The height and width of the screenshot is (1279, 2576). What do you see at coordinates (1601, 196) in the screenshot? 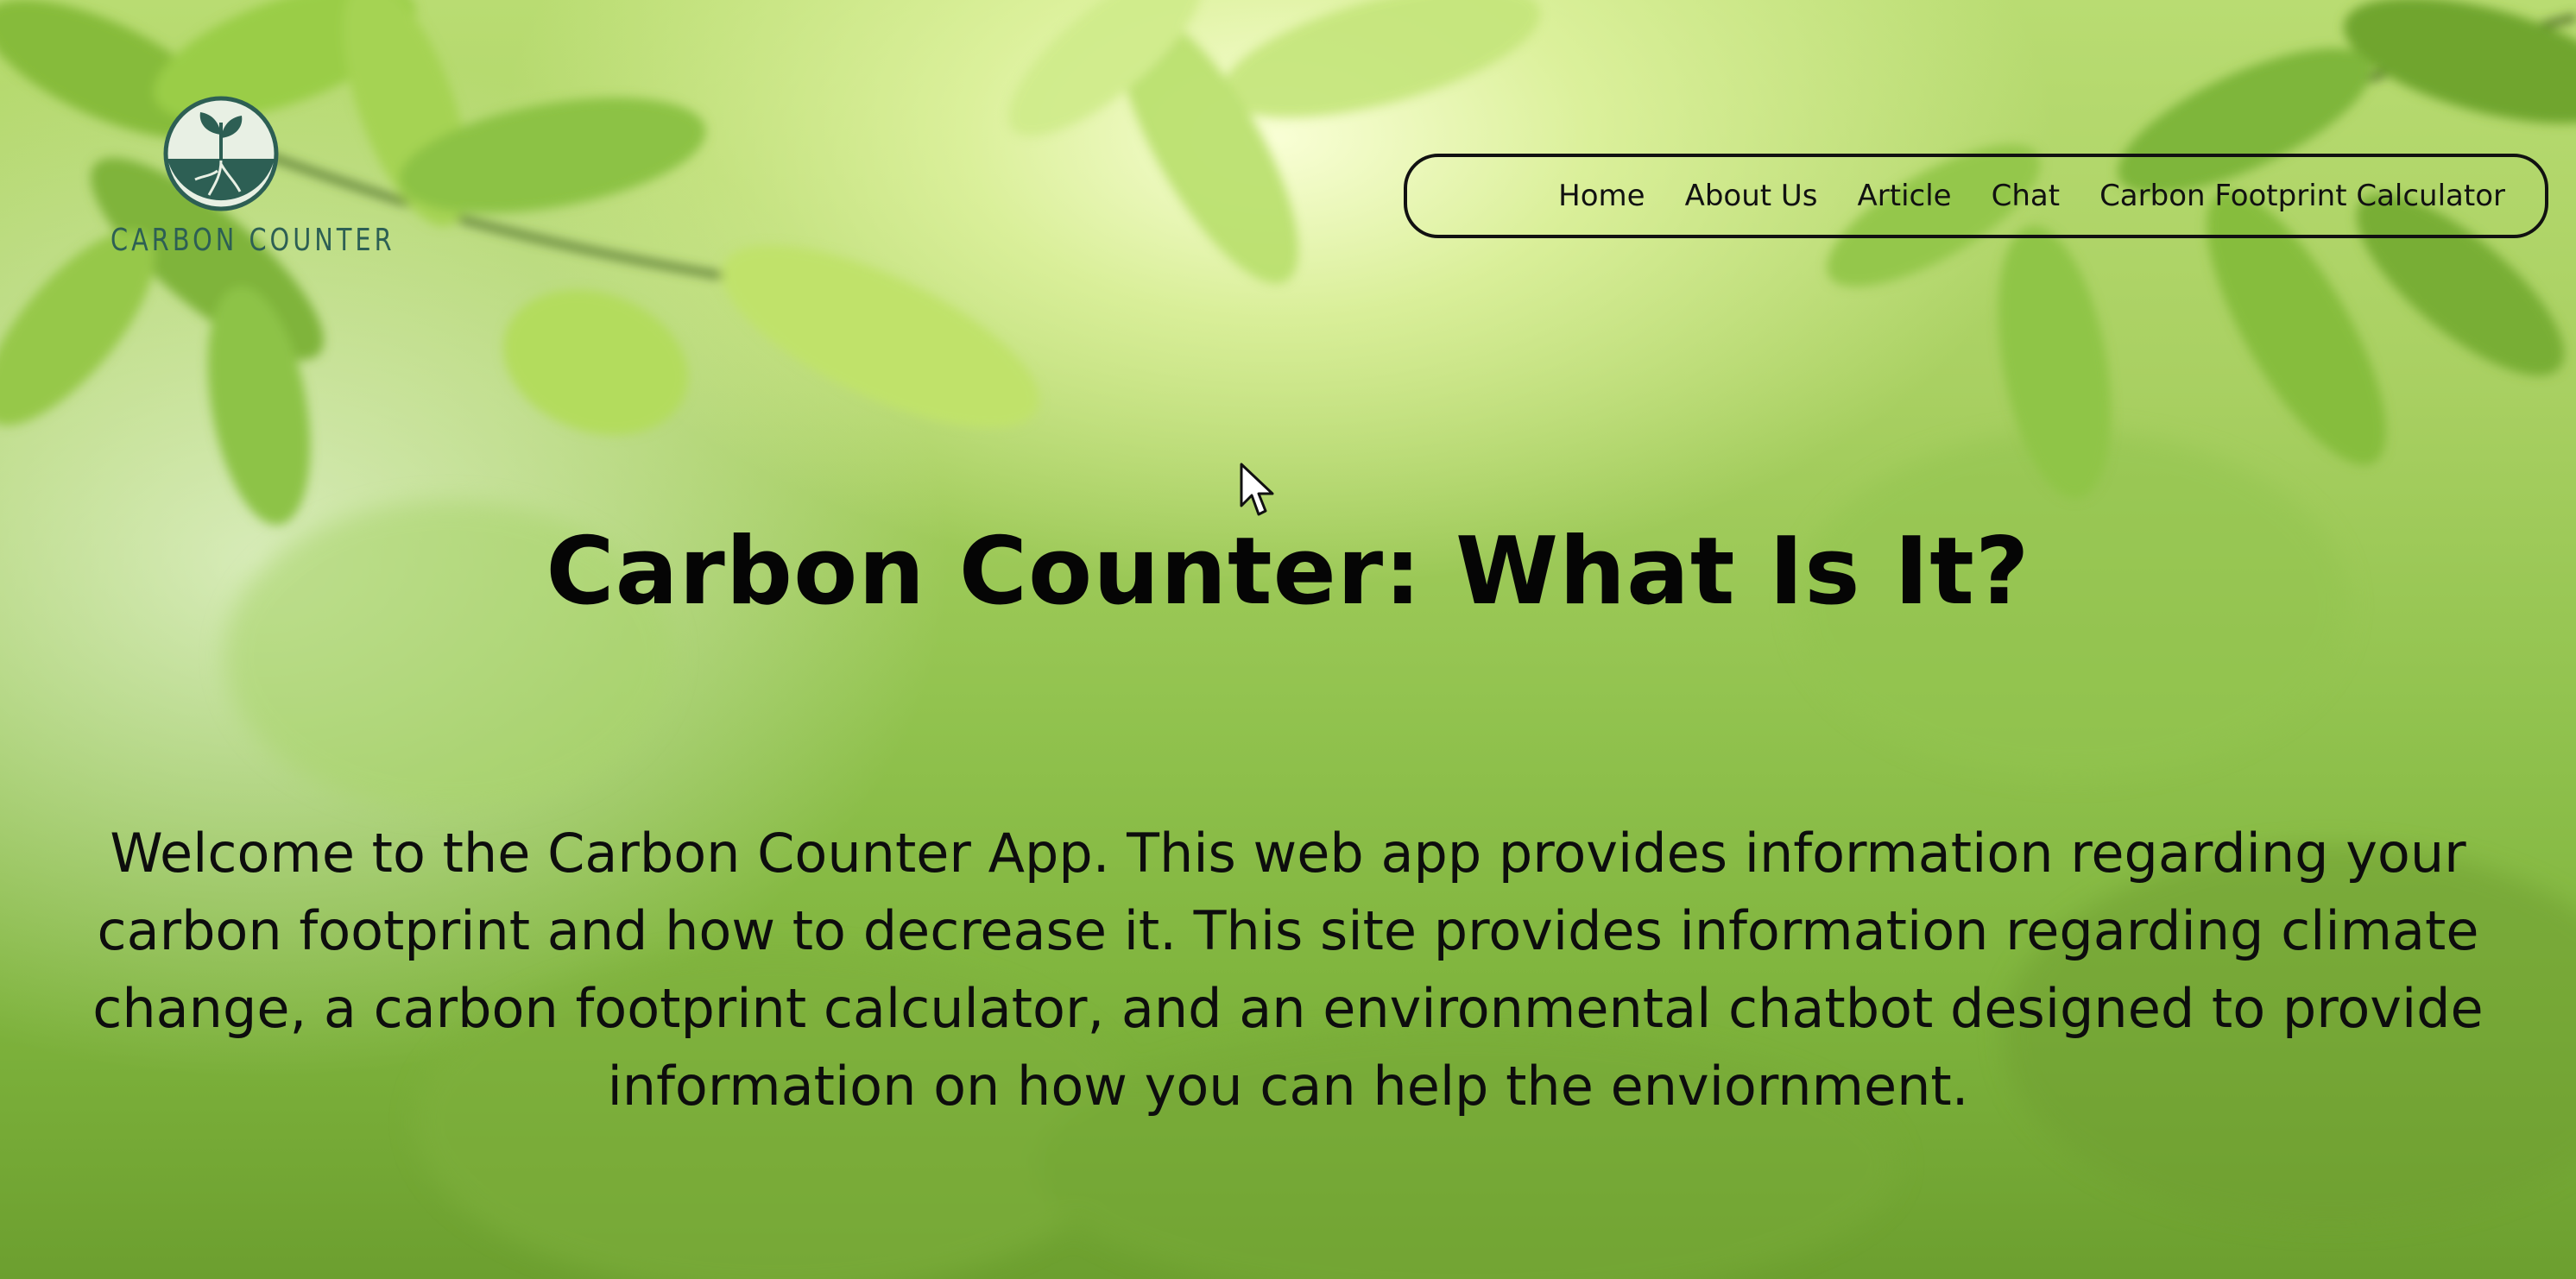
I see `nav-link-home: Home` at bounding box center [1601, 196].